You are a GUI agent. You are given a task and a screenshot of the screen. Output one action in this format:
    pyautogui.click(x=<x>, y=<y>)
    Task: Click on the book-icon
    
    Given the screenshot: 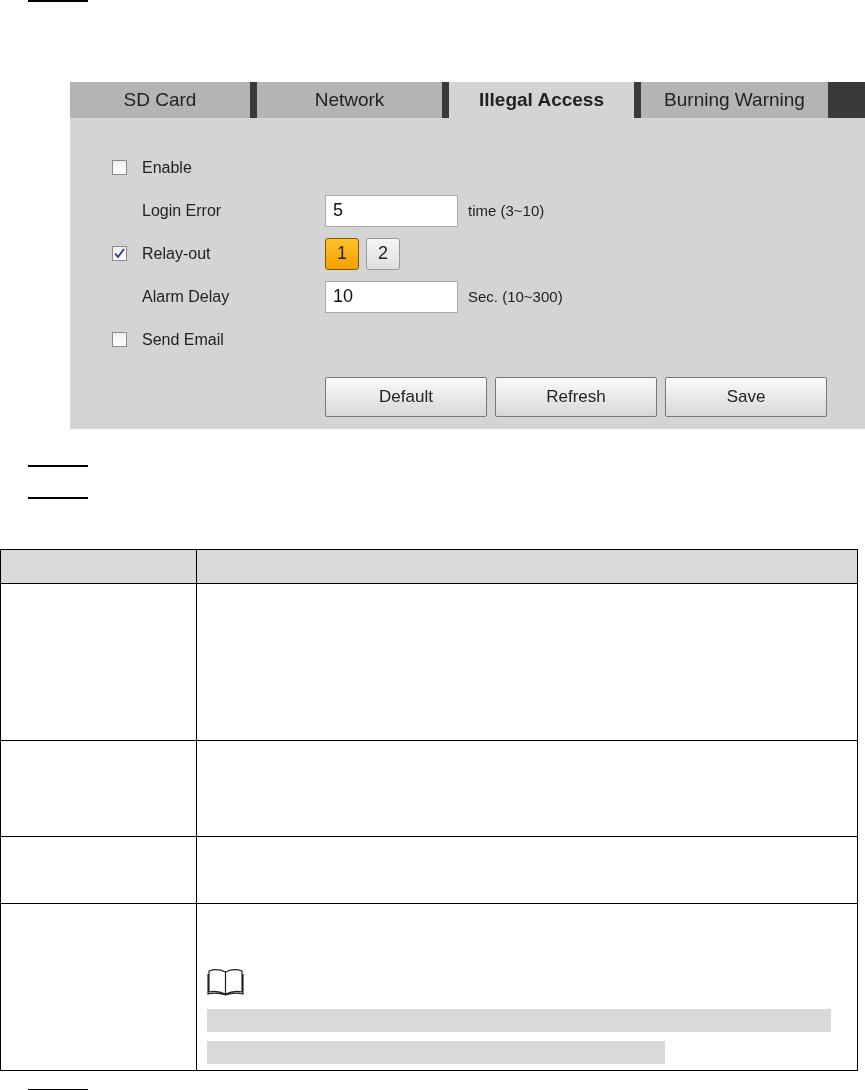 What is the action you would take?
    pyautogui.click(x=225, y=982)
    